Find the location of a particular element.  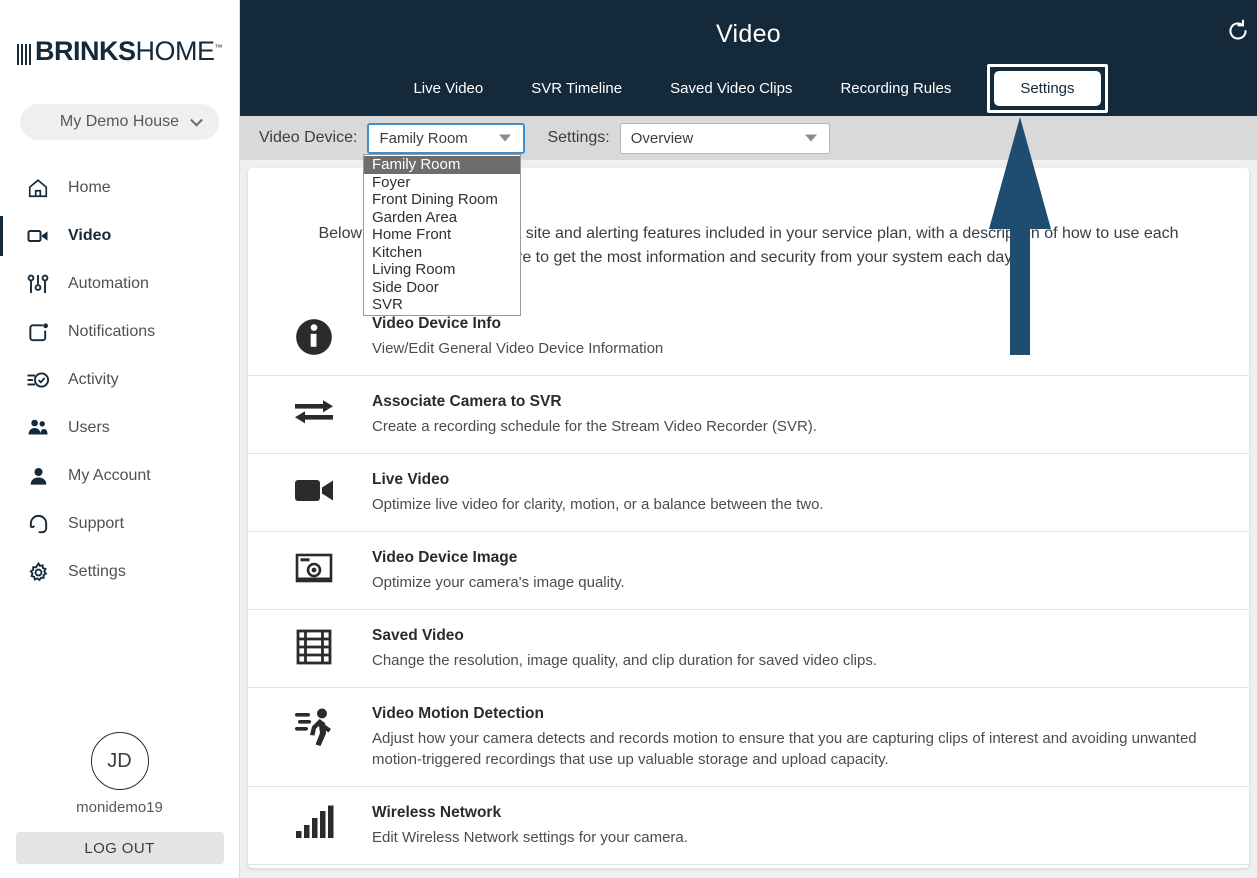

avatar: JD is located at coordinates (119, 761).